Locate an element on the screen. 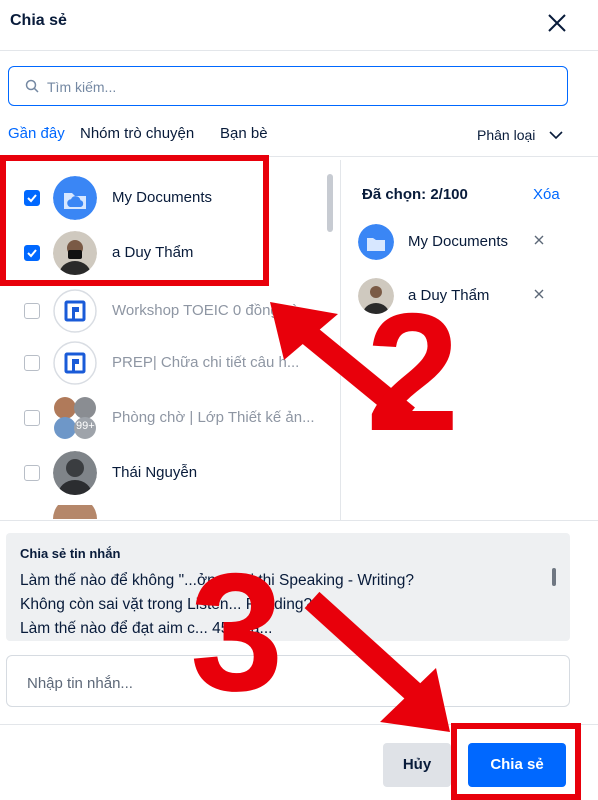 The width and height of the screenshot is (598, 800). tab-recent: Gần đây is located at coordinates (36, 133).